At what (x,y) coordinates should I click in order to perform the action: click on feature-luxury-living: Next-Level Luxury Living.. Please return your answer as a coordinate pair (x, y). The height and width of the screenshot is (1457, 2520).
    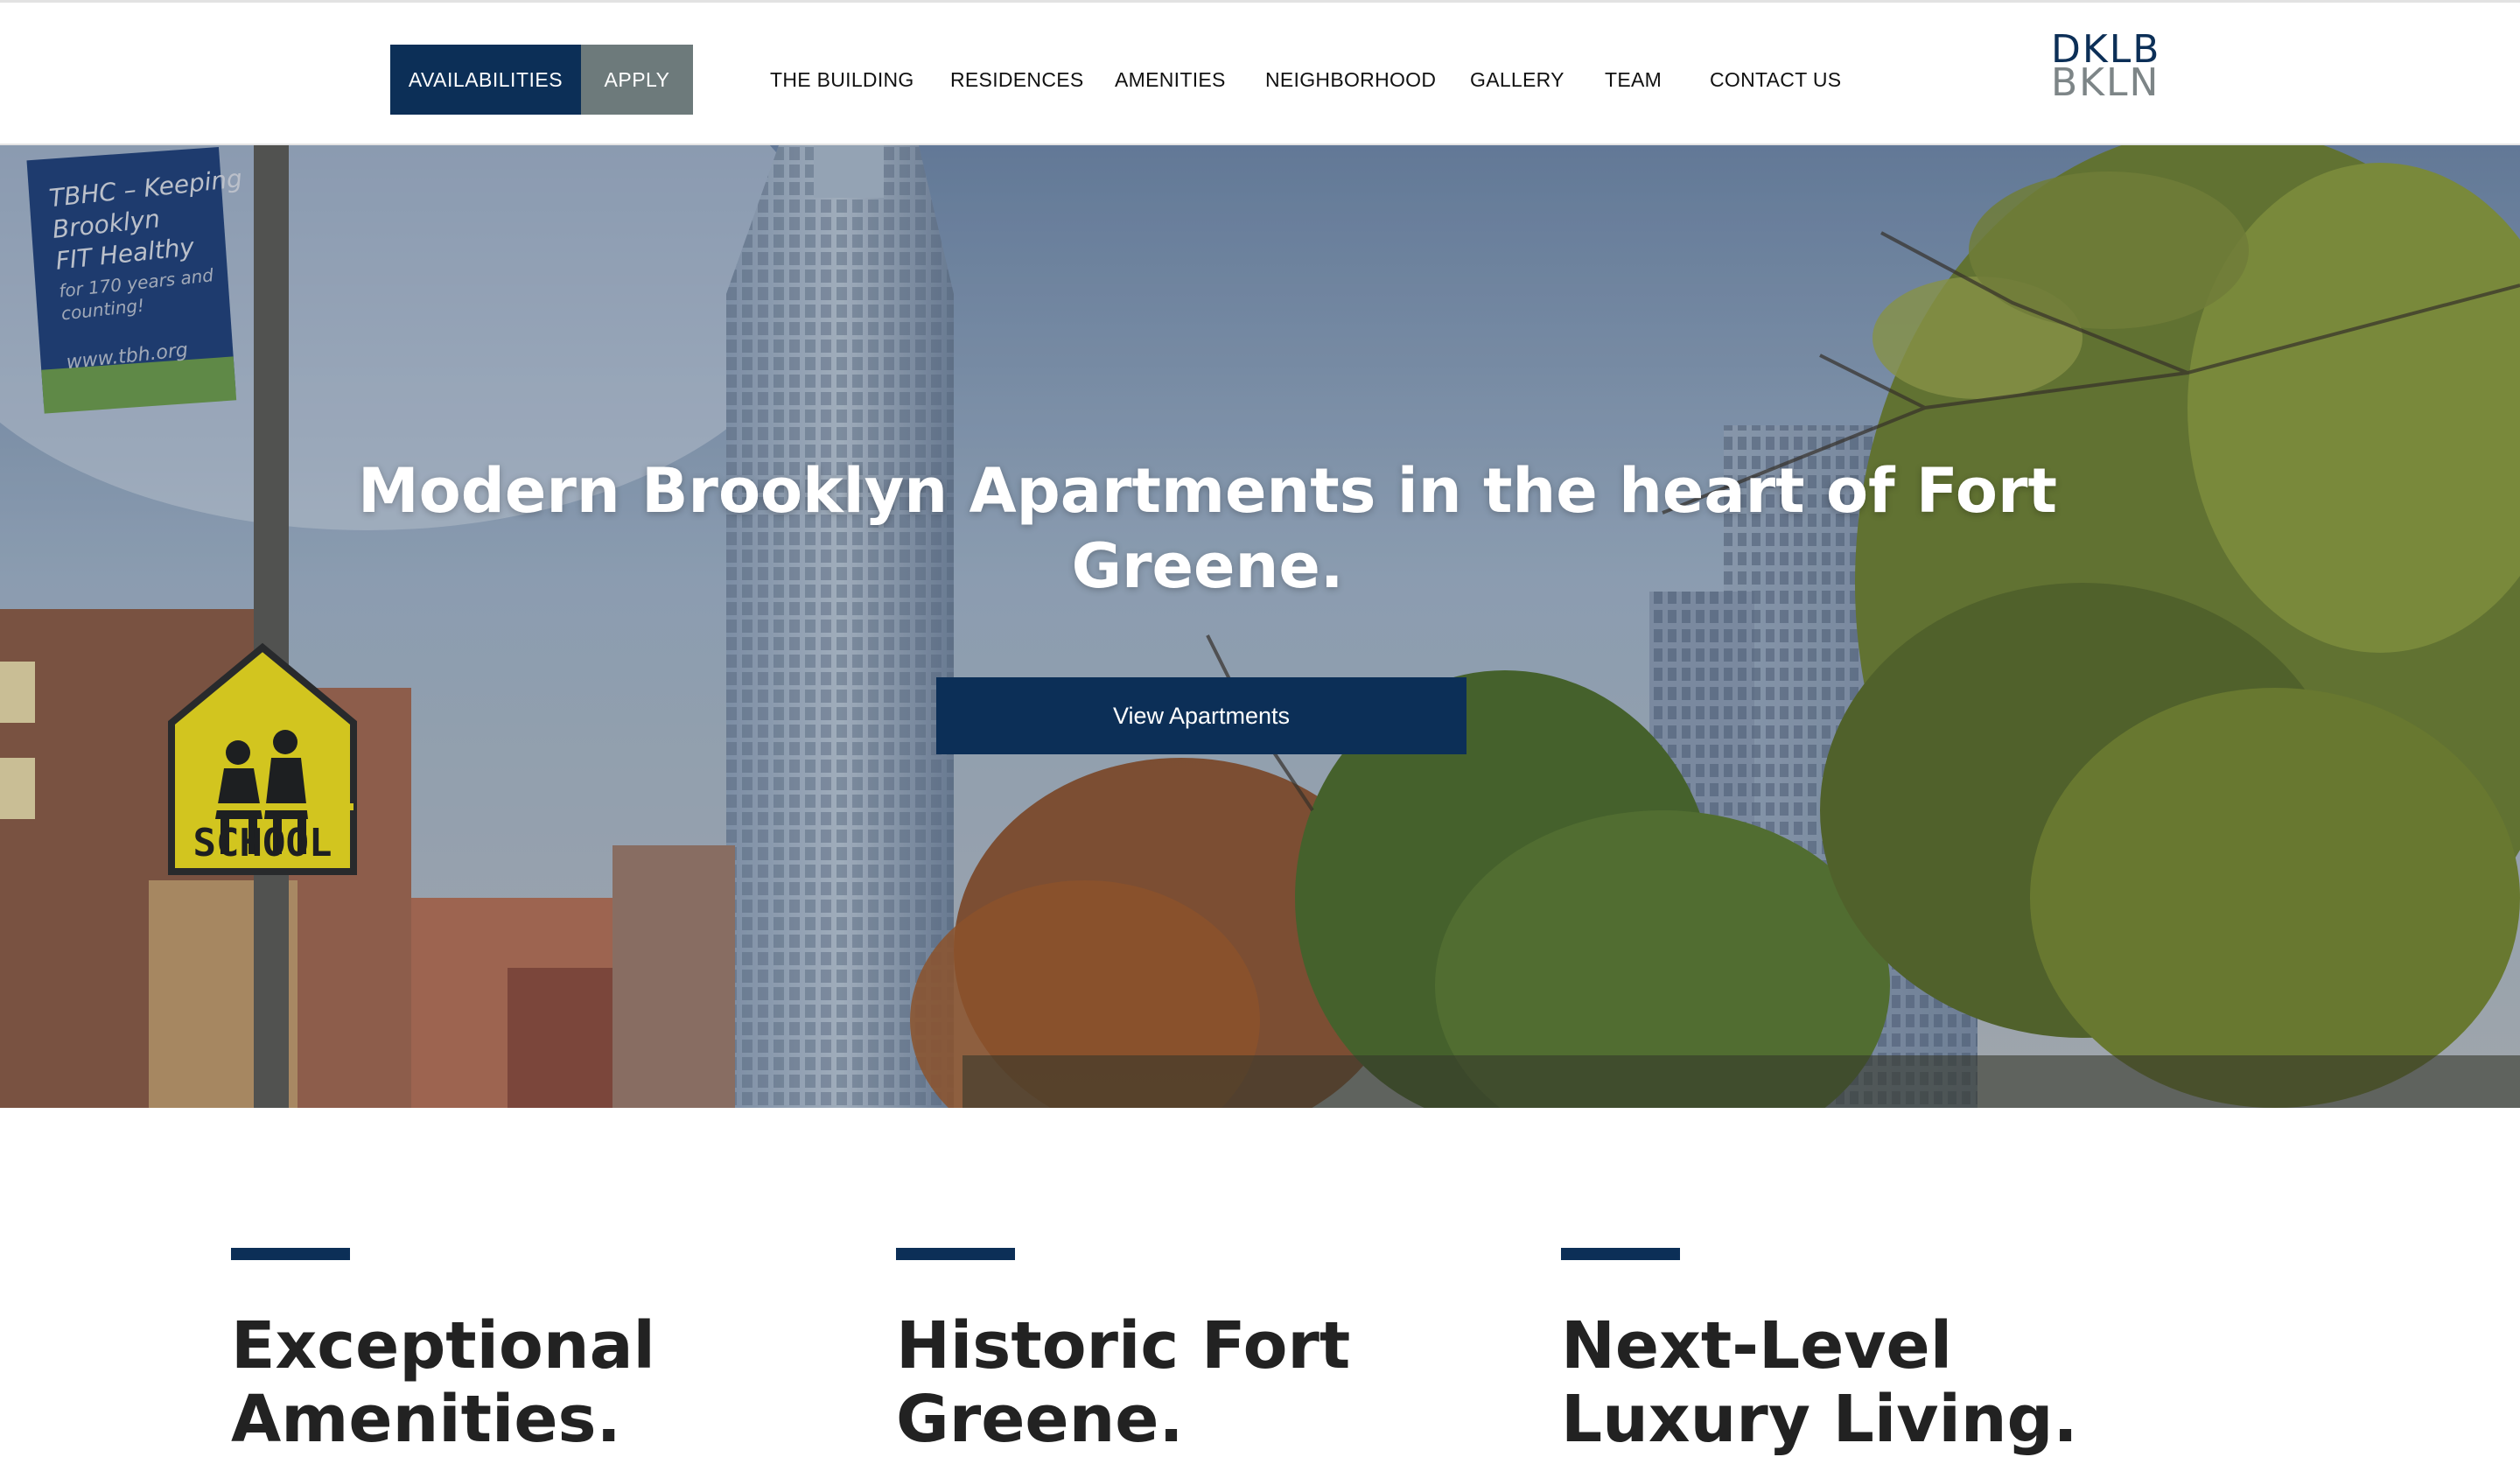
    Looking at the image, I should click on (1867, 1352).